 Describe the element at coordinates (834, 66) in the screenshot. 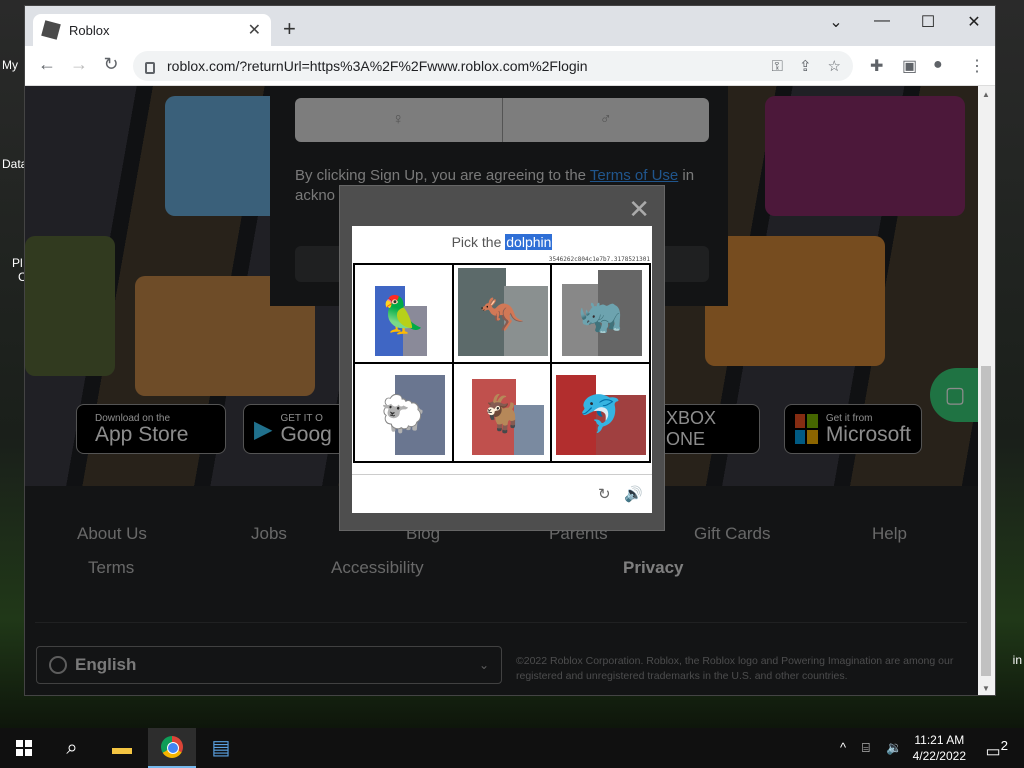

I see `bookmark-star-icon: ☆` at that location.